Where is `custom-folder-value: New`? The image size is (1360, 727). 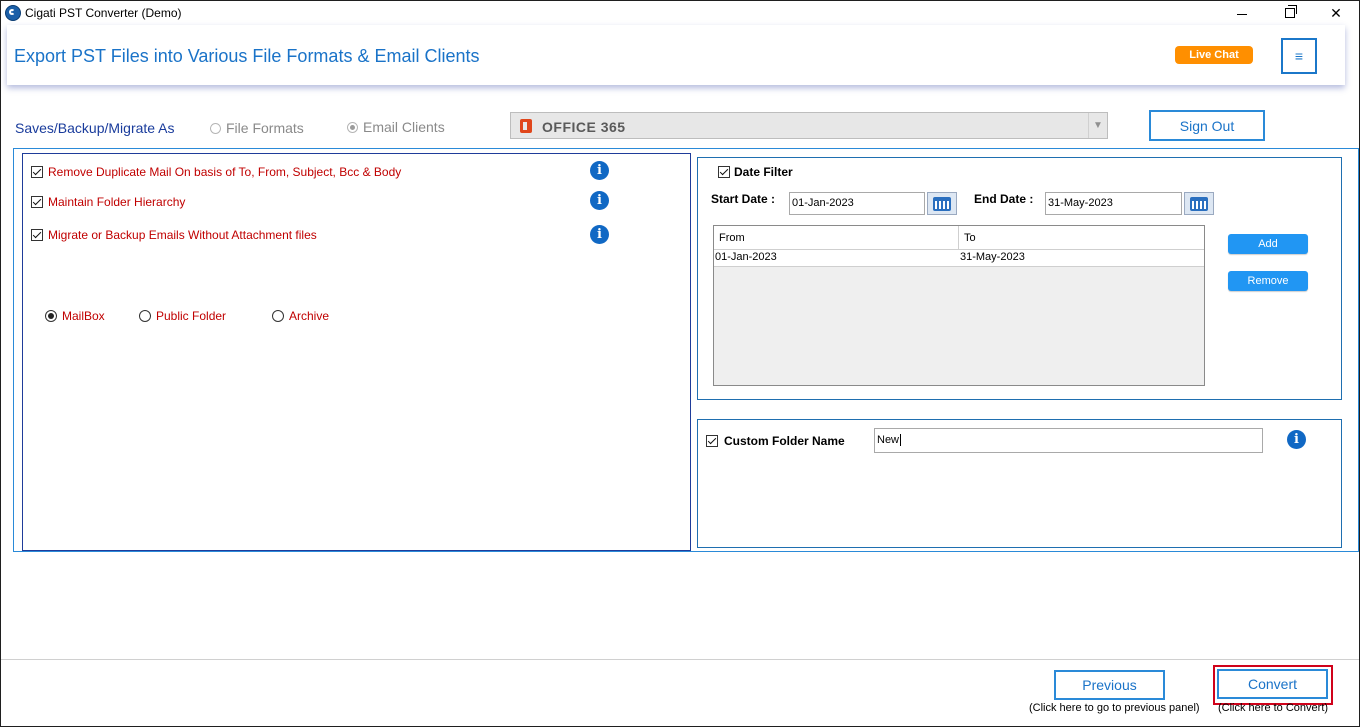
custom-folder-value: New is located at coordinates (888, 440).